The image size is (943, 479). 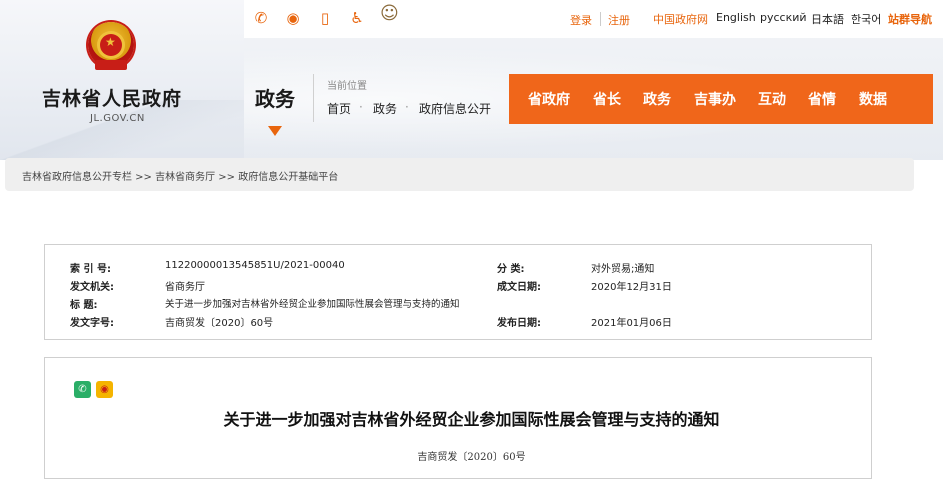 I want to click on meta-category-label: 分 类:, so click(x=511, y=269).